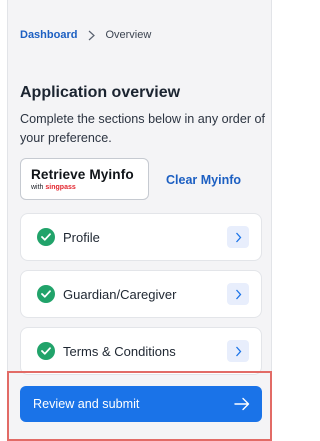 The width and height of the screenshot is (320, 441). What do you see at coordinates (128, 35) in the screenshot?
I see `breadcrumb-current: Overview` at bounding box center [128, 35].